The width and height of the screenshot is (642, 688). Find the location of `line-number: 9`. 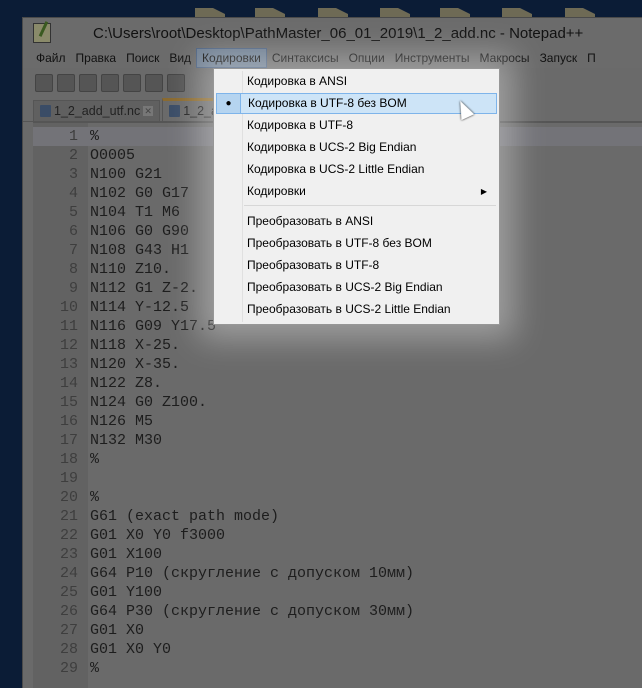

line-number: 9 is located at coordinates (73, 288).